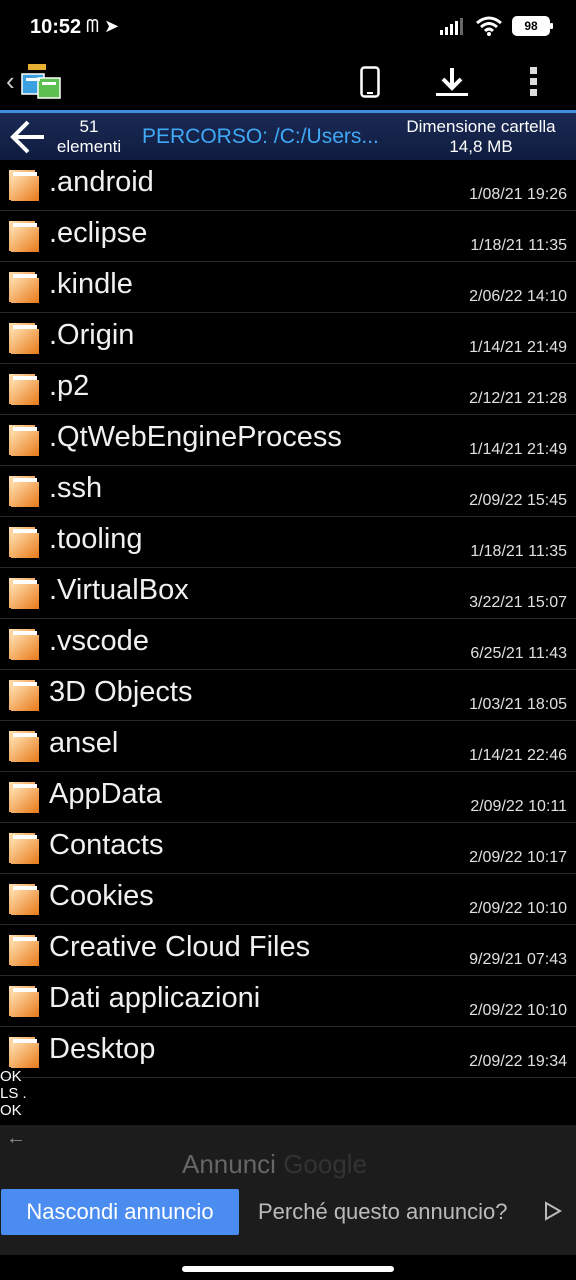 The width and height of the screenshot is (576, 1280). I want to click on file-date: 1/14/21 22:46, so click(518, 755).